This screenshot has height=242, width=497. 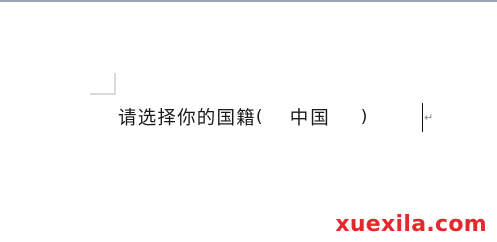 I want to click on paren-open: (, so click(x=259, y=117).